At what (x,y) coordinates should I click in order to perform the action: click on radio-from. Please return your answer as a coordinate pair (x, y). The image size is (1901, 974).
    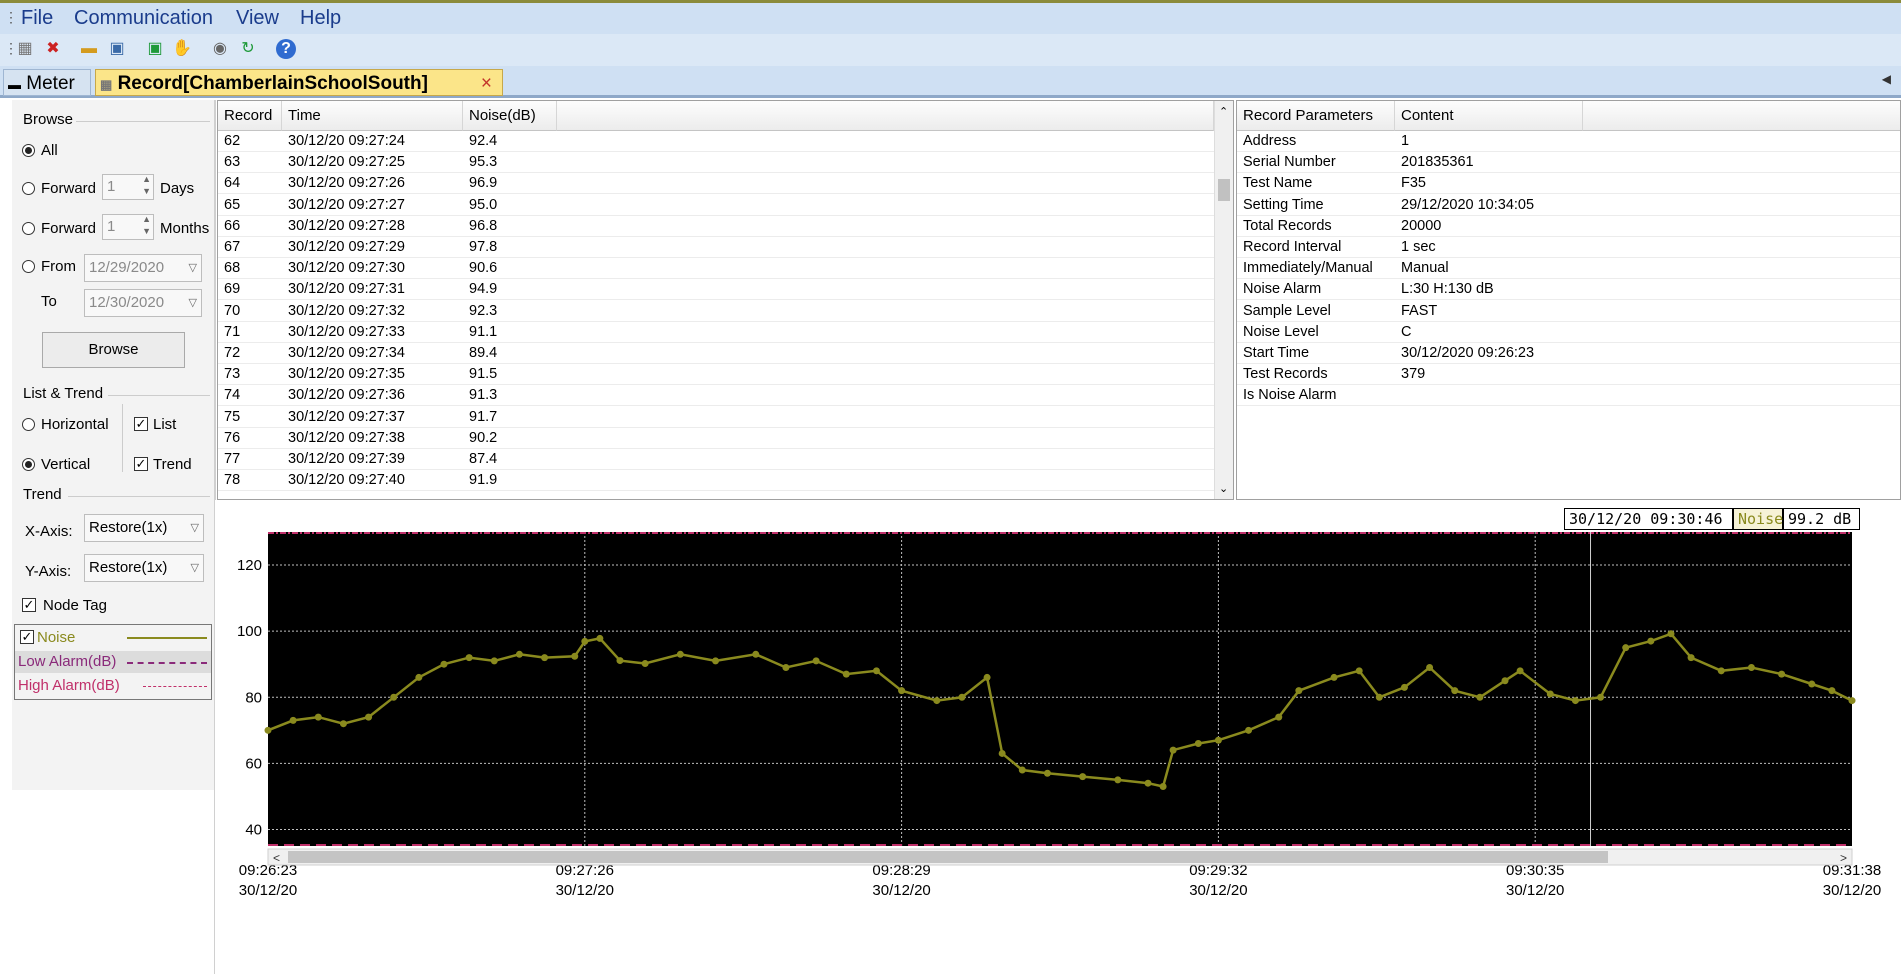
    Looking at the image, I should click on (28, 266).